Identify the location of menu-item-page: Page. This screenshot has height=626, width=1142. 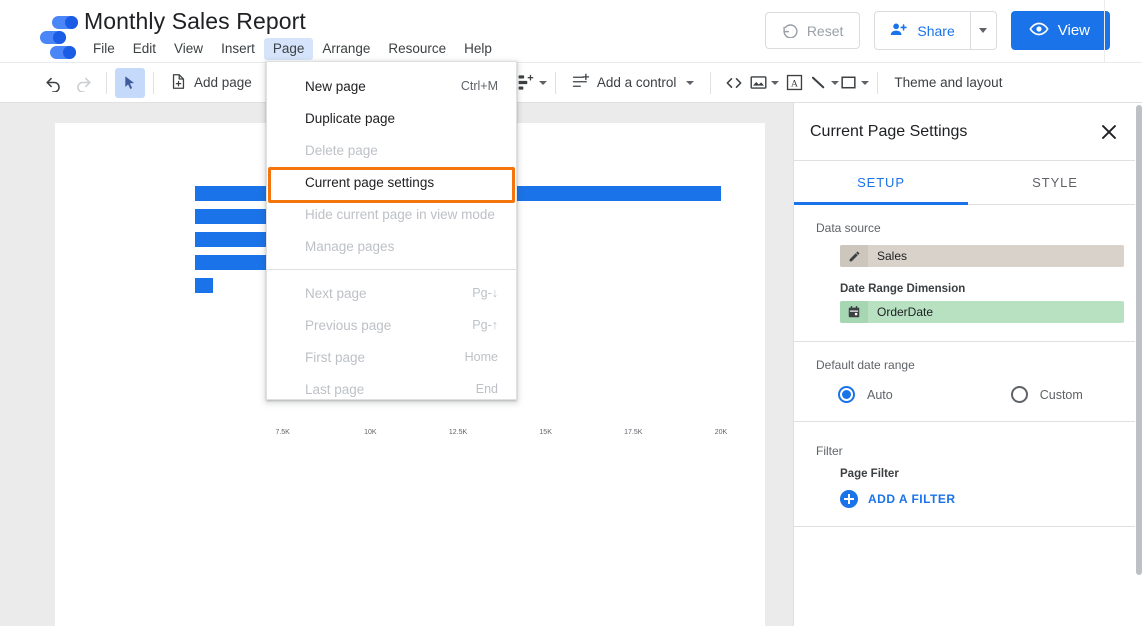
(288, 49).